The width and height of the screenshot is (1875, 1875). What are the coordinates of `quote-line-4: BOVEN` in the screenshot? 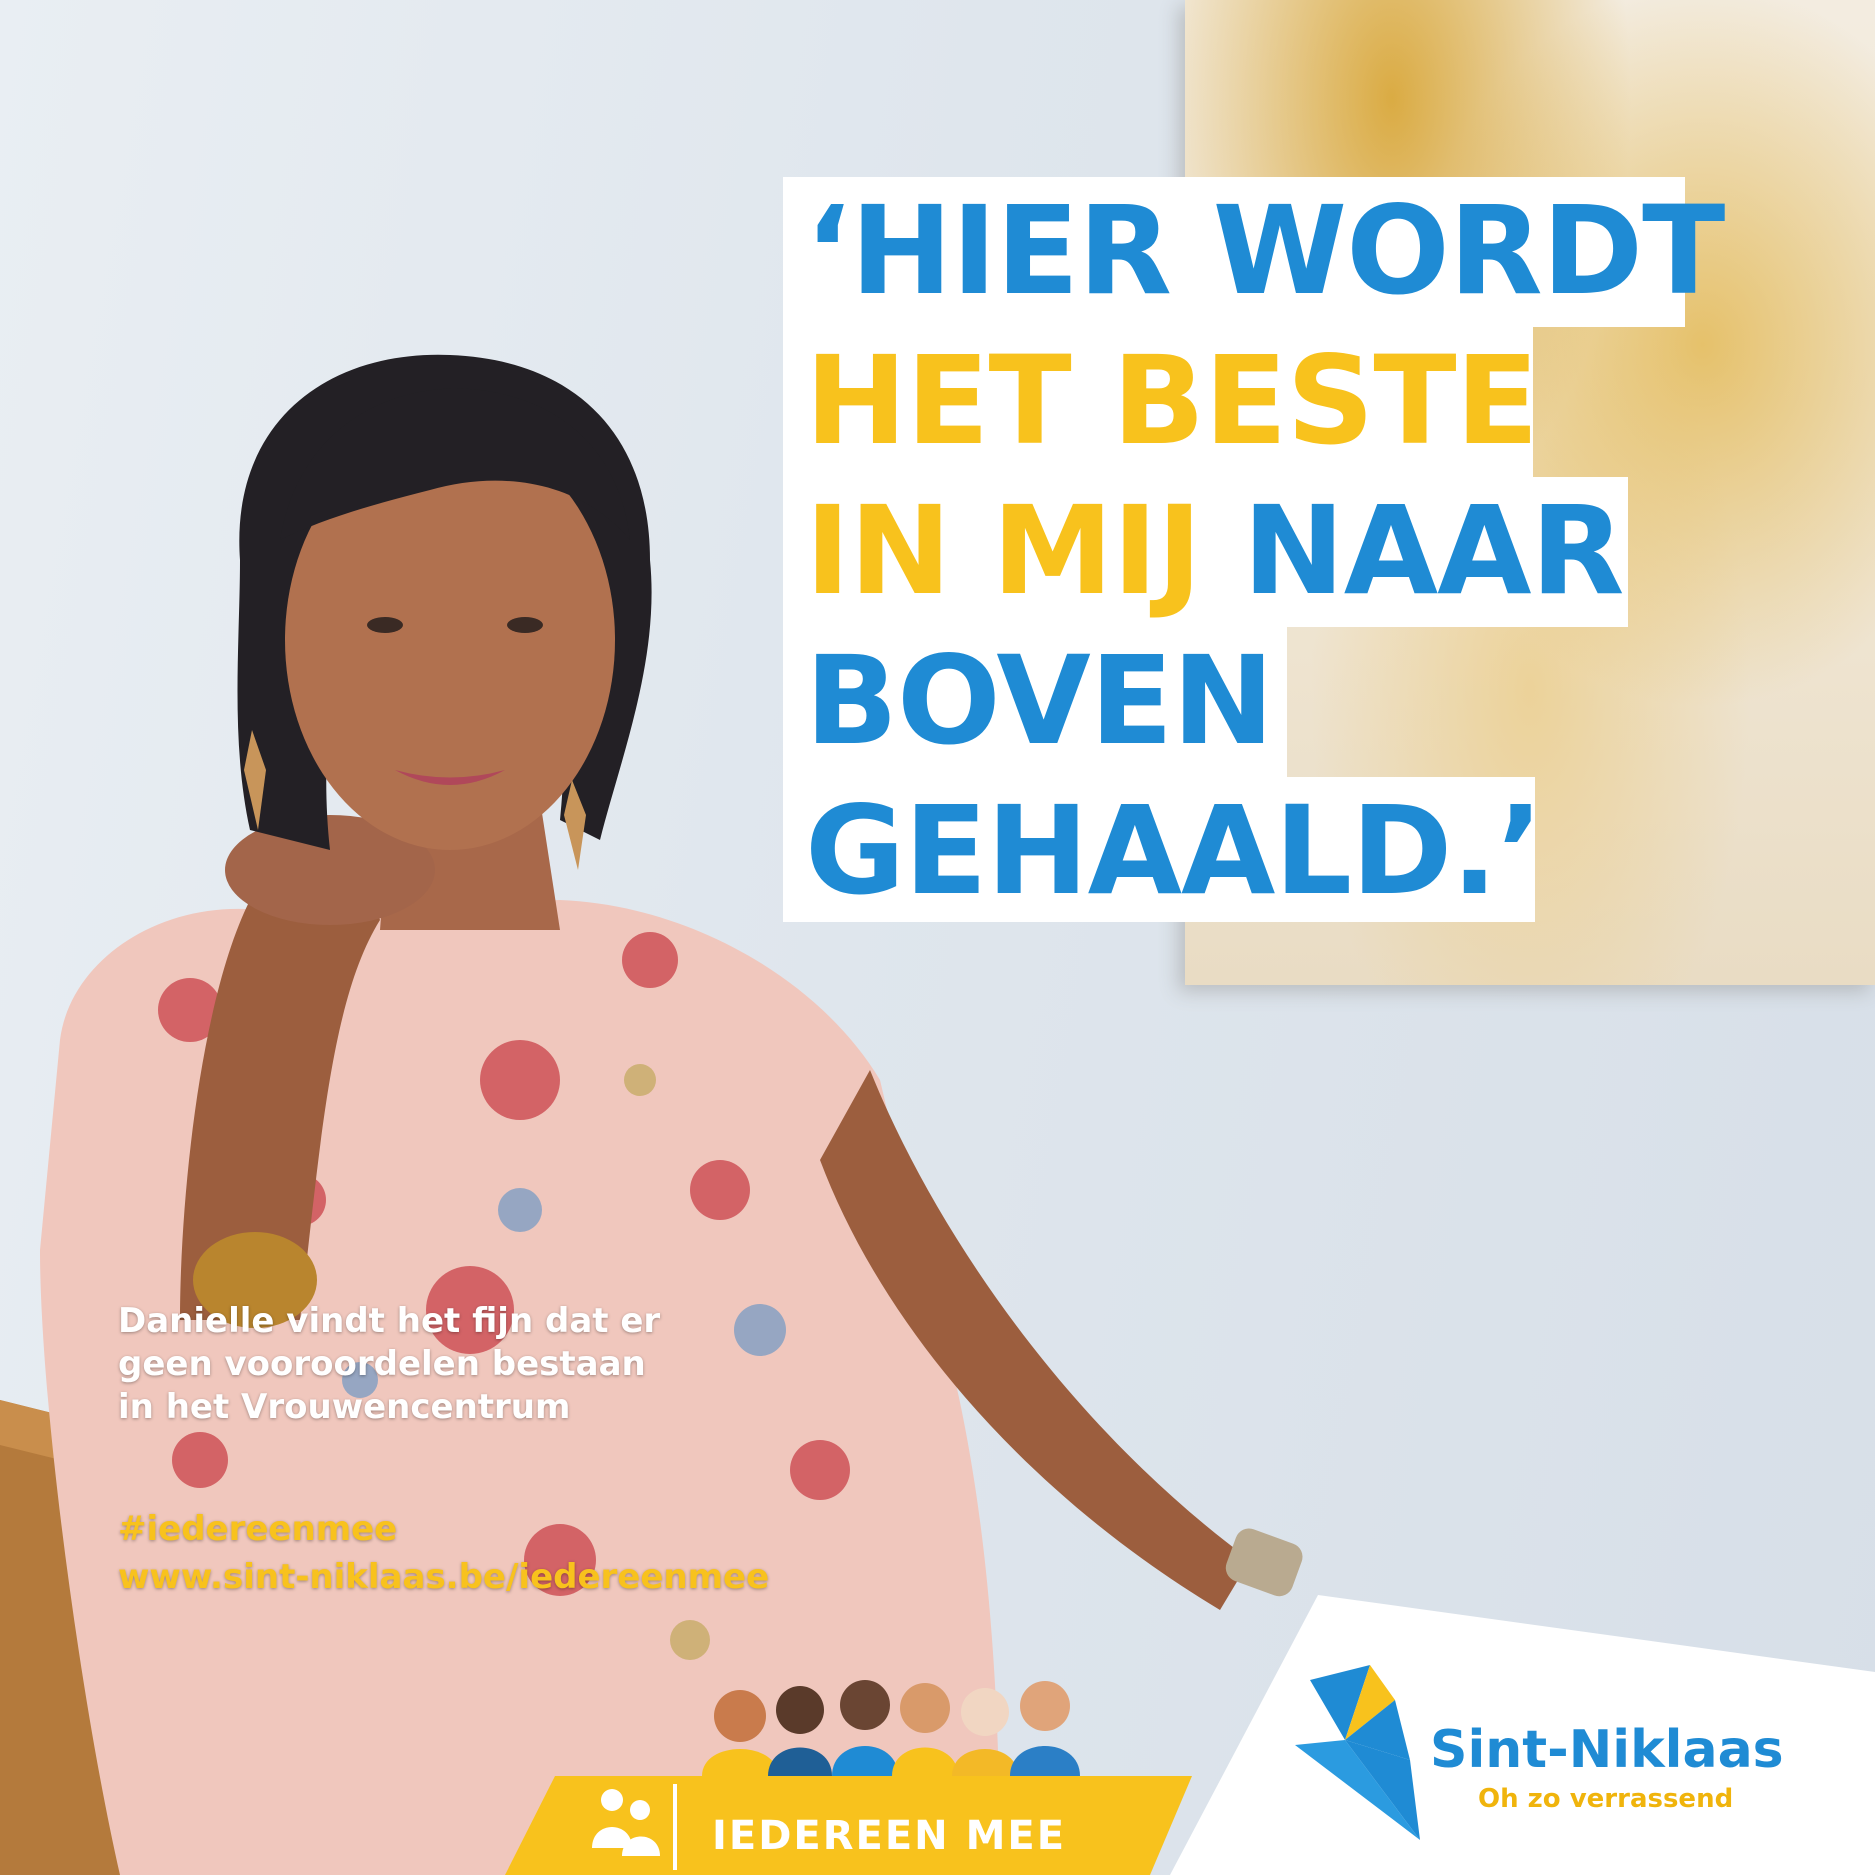 It's located at (1035, 702).